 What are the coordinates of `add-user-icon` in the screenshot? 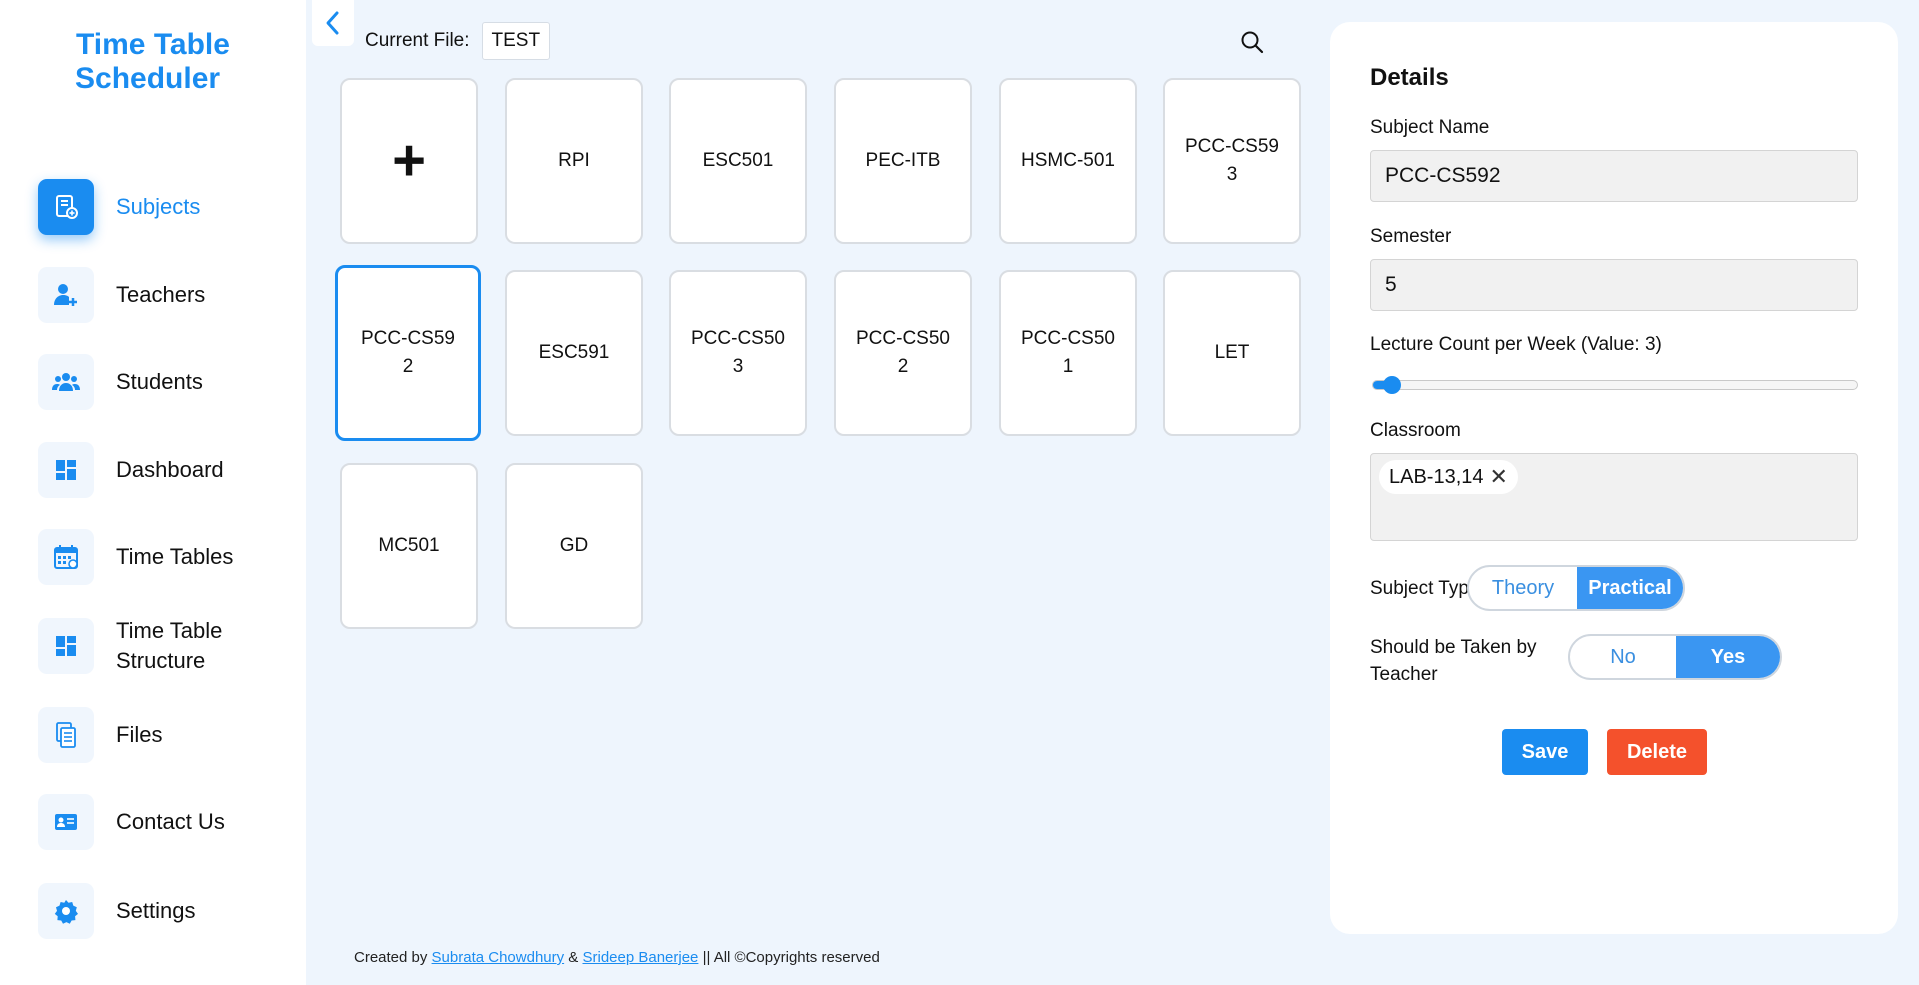 It's located at (66, 295).